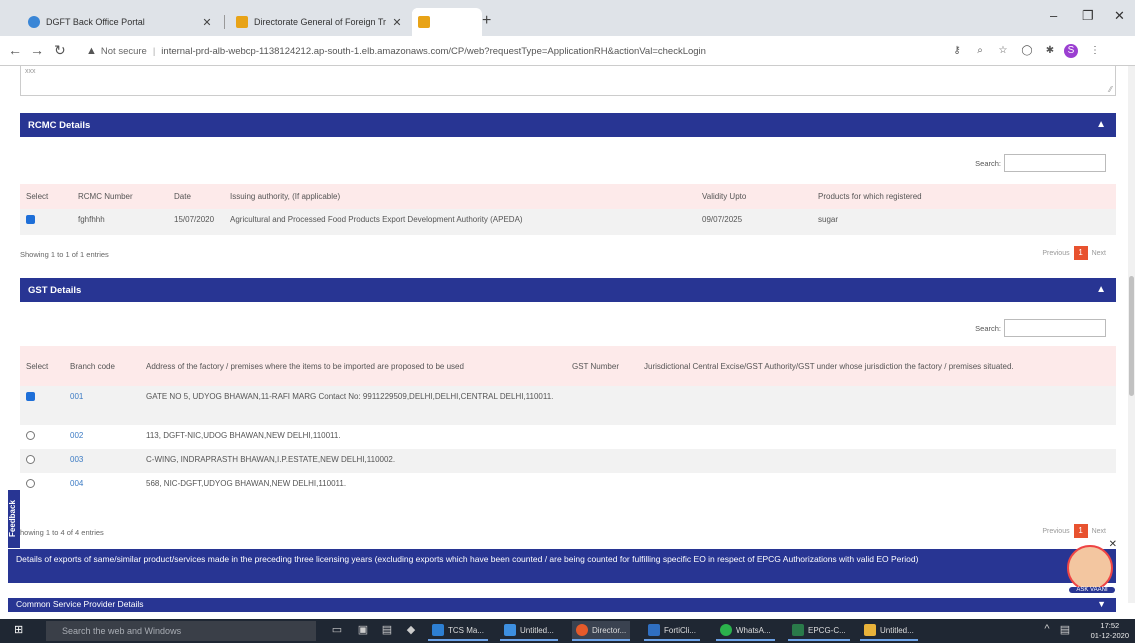 The width and height of the screenshot is (1135, 643). What do you see at coordinates (102, 366) in the screenshot?
I see `gst-col-branch: Branch code` at bounding box center [102, 366].